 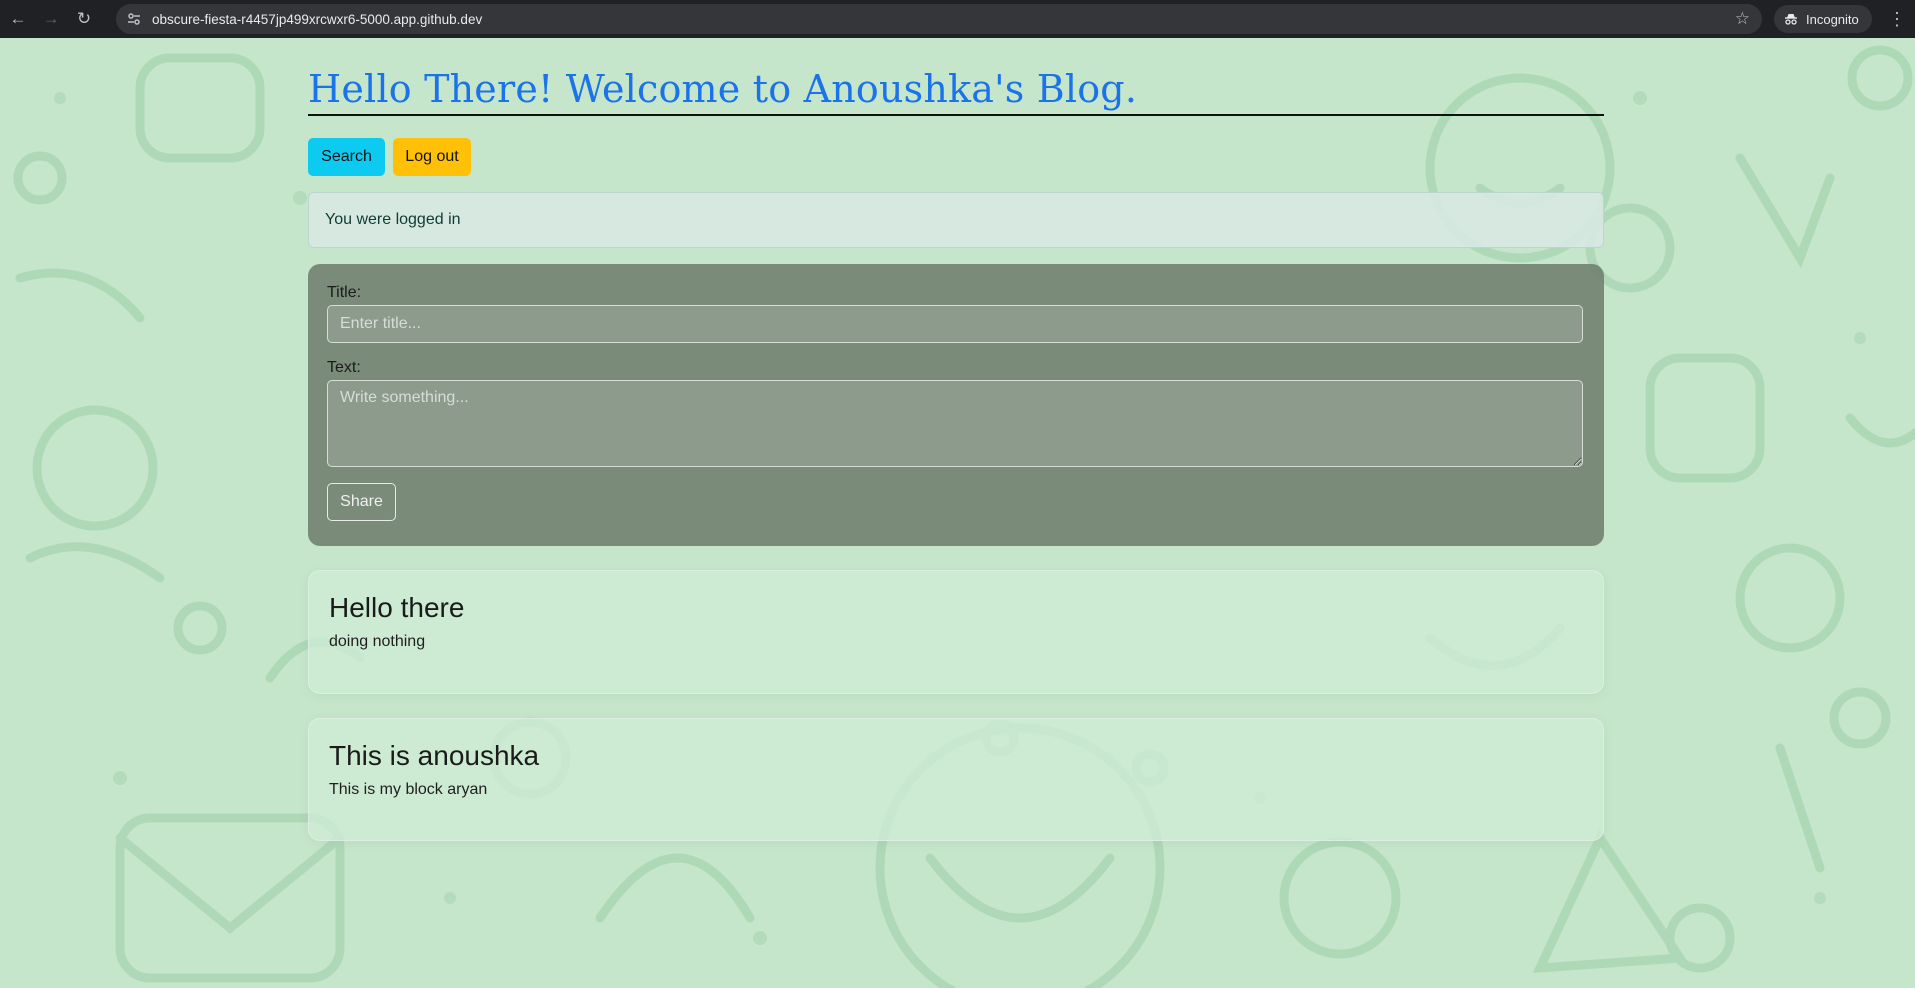 I want to click on text-label: Text:, so click(x=344, y=367).